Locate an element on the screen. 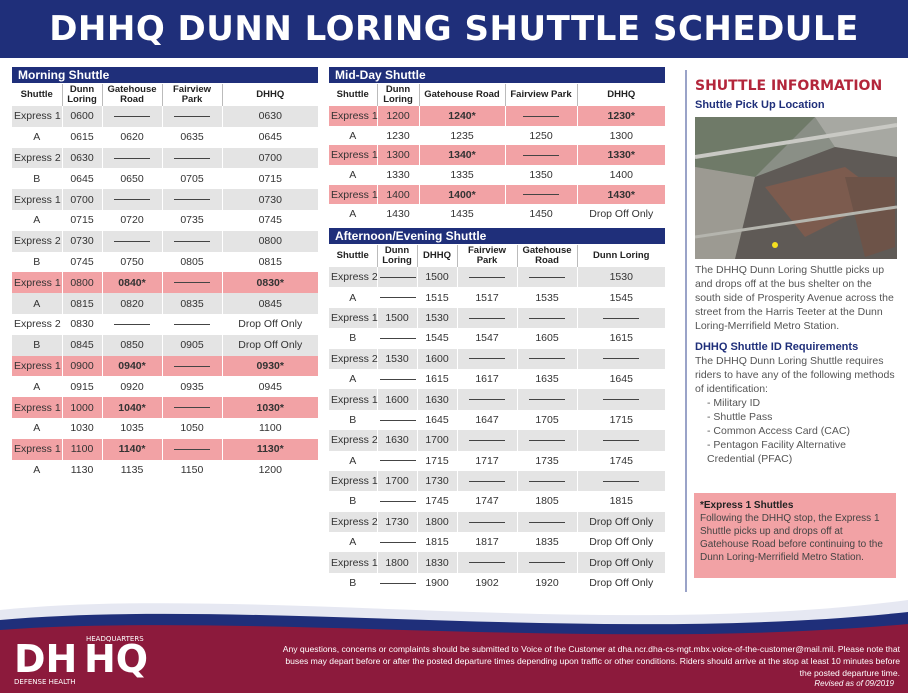 The image size is (908, 693). time-cell: 1830 is located at coordinates (436, 562).